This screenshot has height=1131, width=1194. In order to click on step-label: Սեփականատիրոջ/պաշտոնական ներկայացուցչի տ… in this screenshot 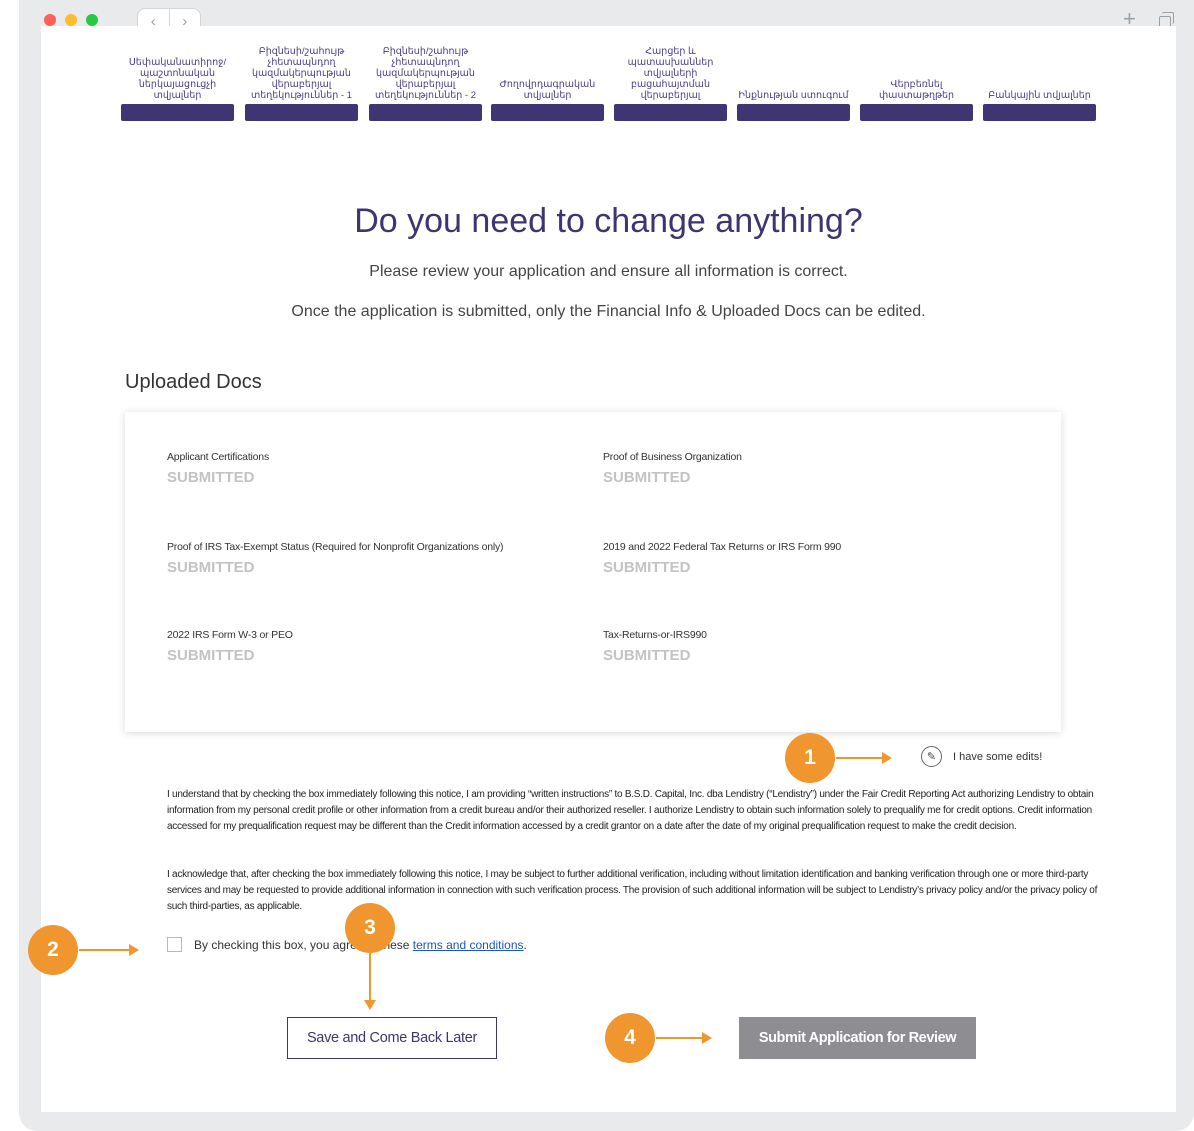, I will do `click(177, 79)`.